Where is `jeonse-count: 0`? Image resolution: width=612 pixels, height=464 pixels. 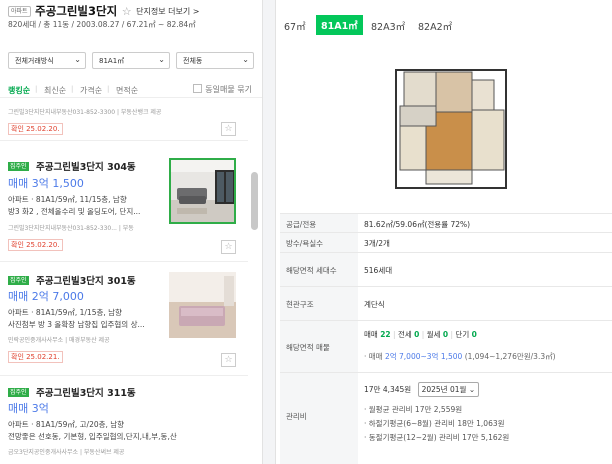
jeonse-count: 0 is located at coordinates (416, 334).